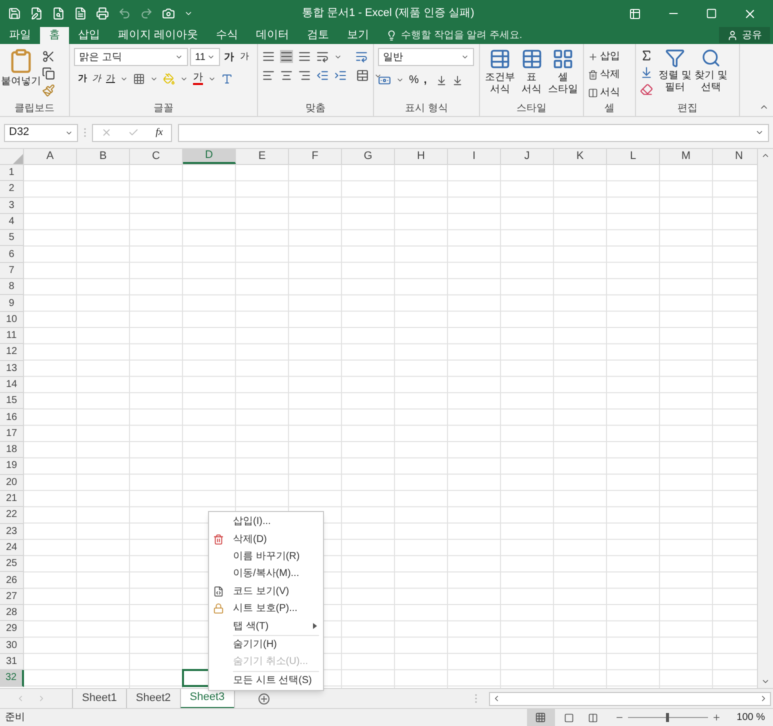 Image resolution: width=773 pixels, height=726 pixels. What do you see at coordinates (668, 717) in the screenshot?
I see `zoom-slider-thumb` at bounding box center [668, 717].